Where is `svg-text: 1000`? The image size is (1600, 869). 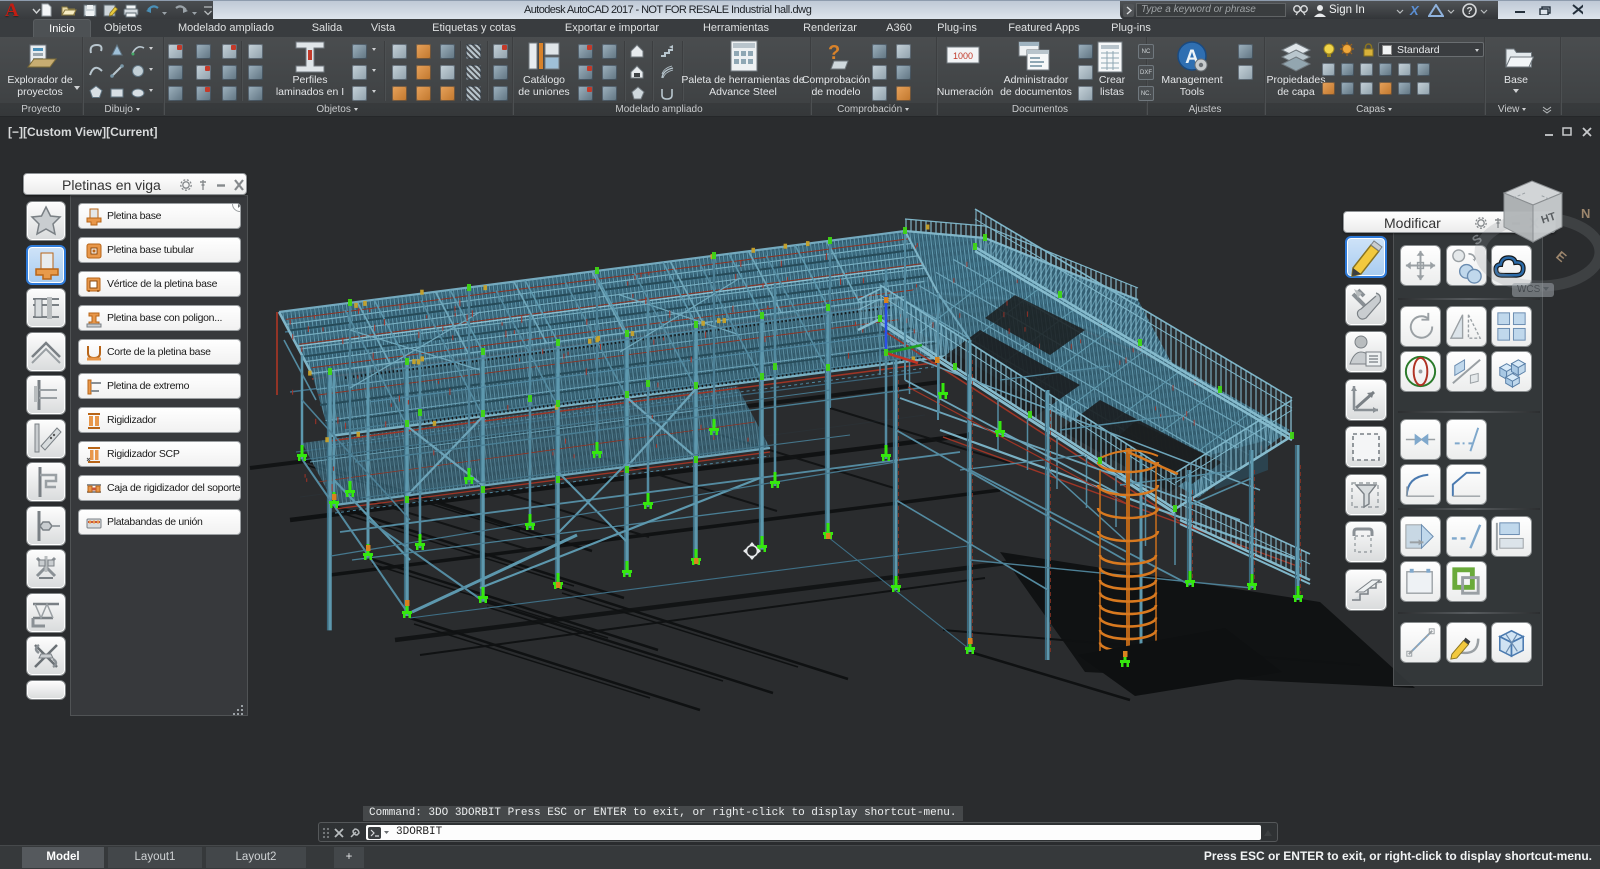 svg-text: 1000 is located at coordinates (963, 56).